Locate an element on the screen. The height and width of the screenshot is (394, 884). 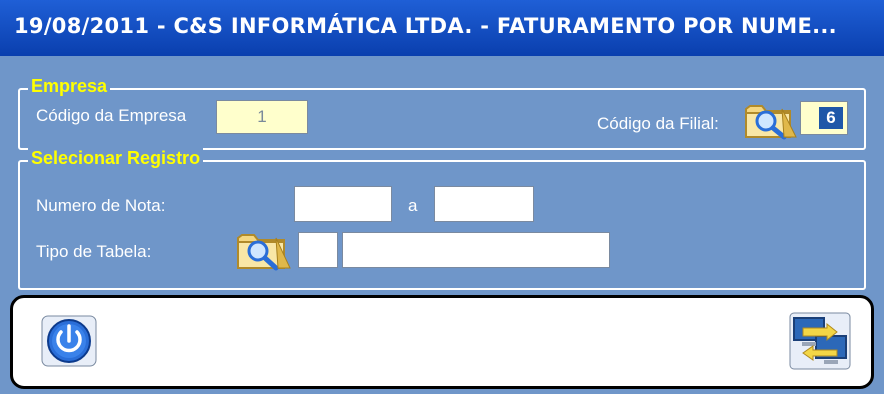
exit-button is located at coordinates (69, 341).